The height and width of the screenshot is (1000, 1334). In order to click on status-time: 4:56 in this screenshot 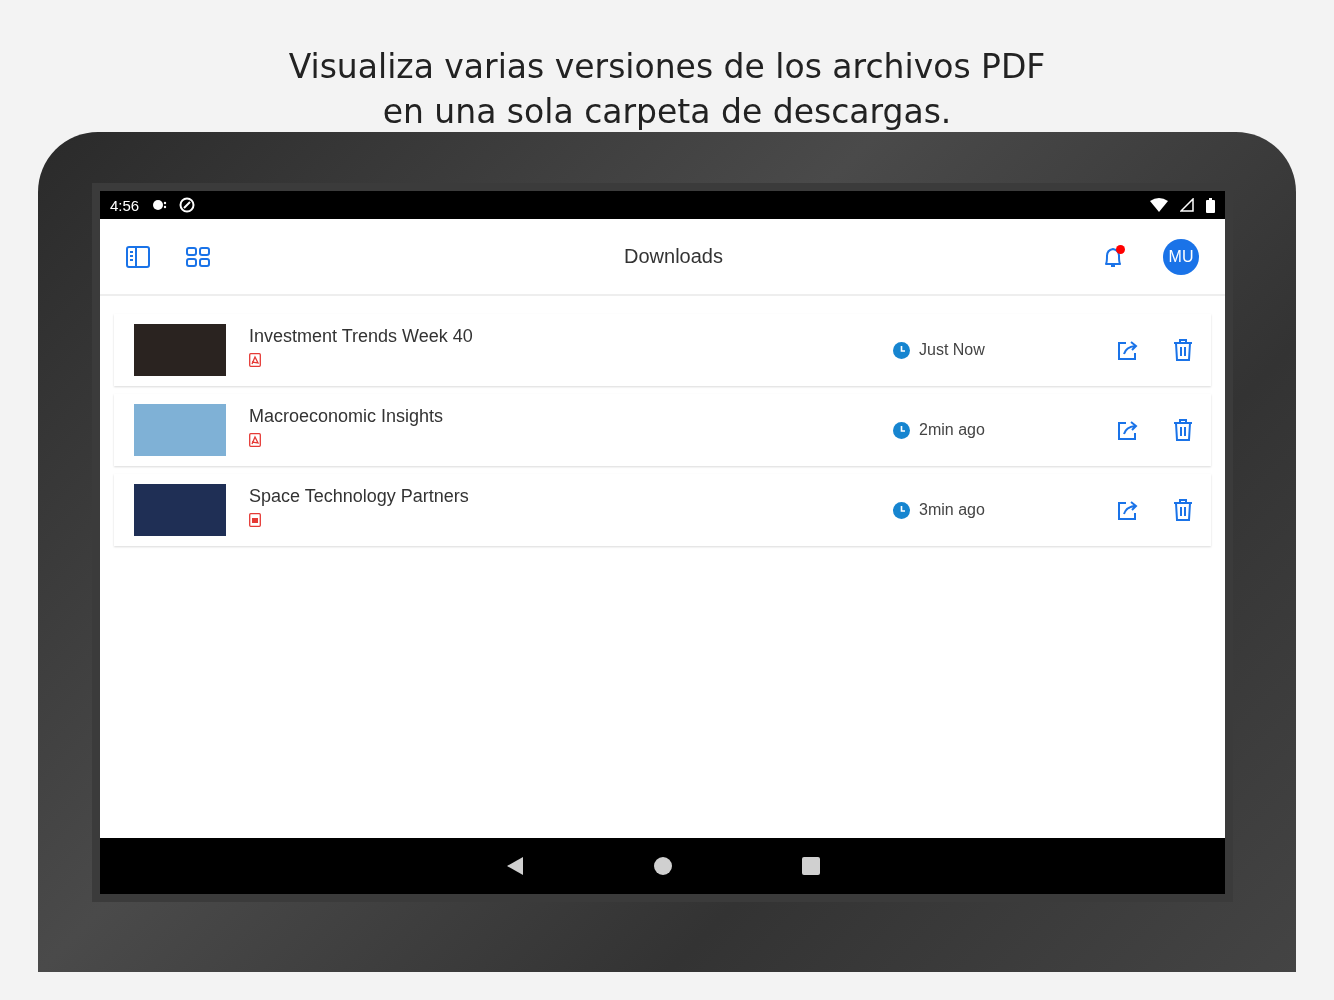, I will do `click(125, 205)`.